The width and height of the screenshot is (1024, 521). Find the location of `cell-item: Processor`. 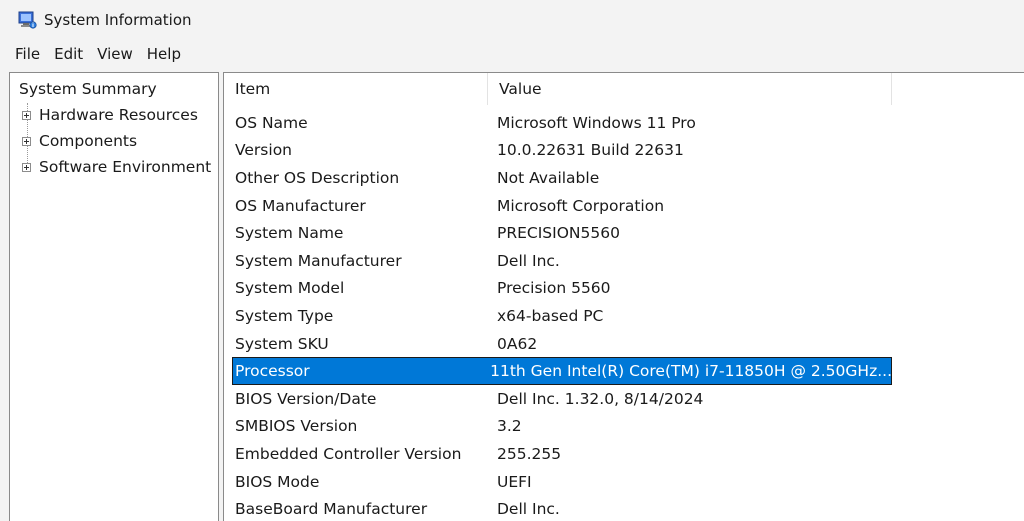

cell-item: Processor is located at coordinates (272, 371).